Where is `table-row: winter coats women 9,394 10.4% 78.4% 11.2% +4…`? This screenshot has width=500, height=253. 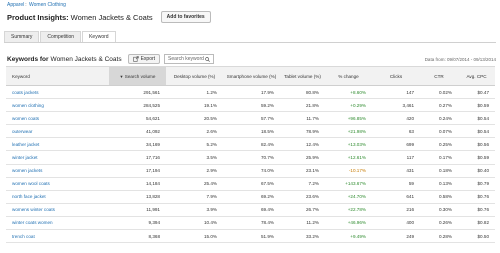
table-row: winter coats women 9,394 10.4% 78.4% 11.2% +4… is located at coordinates (250, 223).